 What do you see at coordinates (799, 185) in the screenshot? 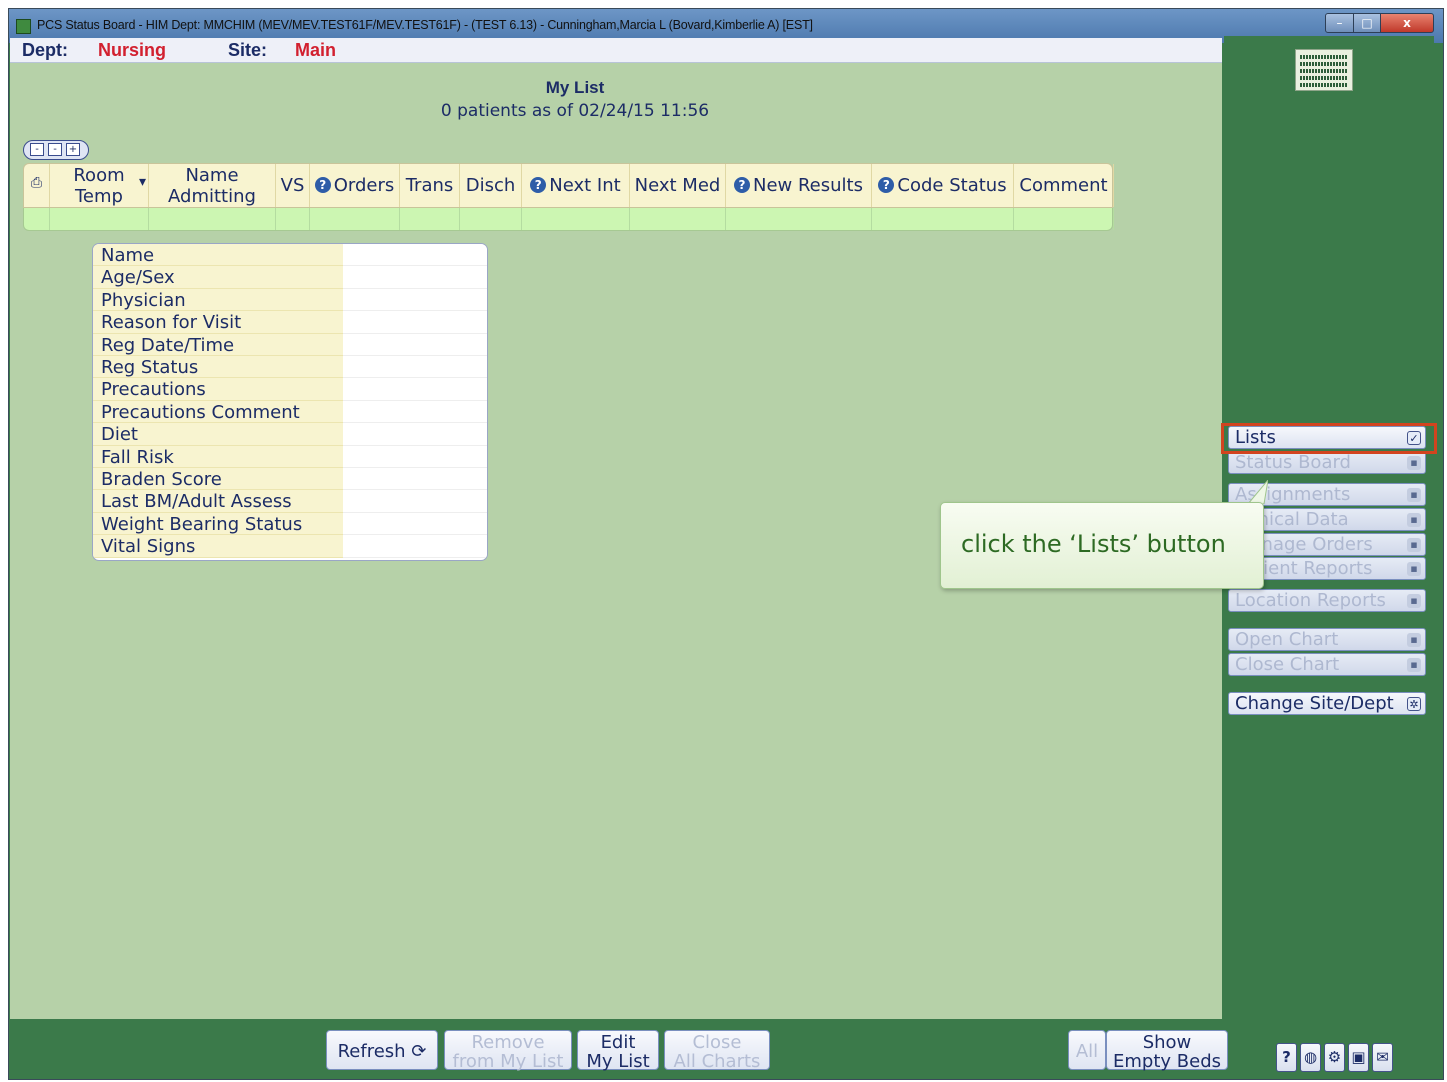
I see `column-header-new-results: ? New Results` at bounding box center [799, 185].